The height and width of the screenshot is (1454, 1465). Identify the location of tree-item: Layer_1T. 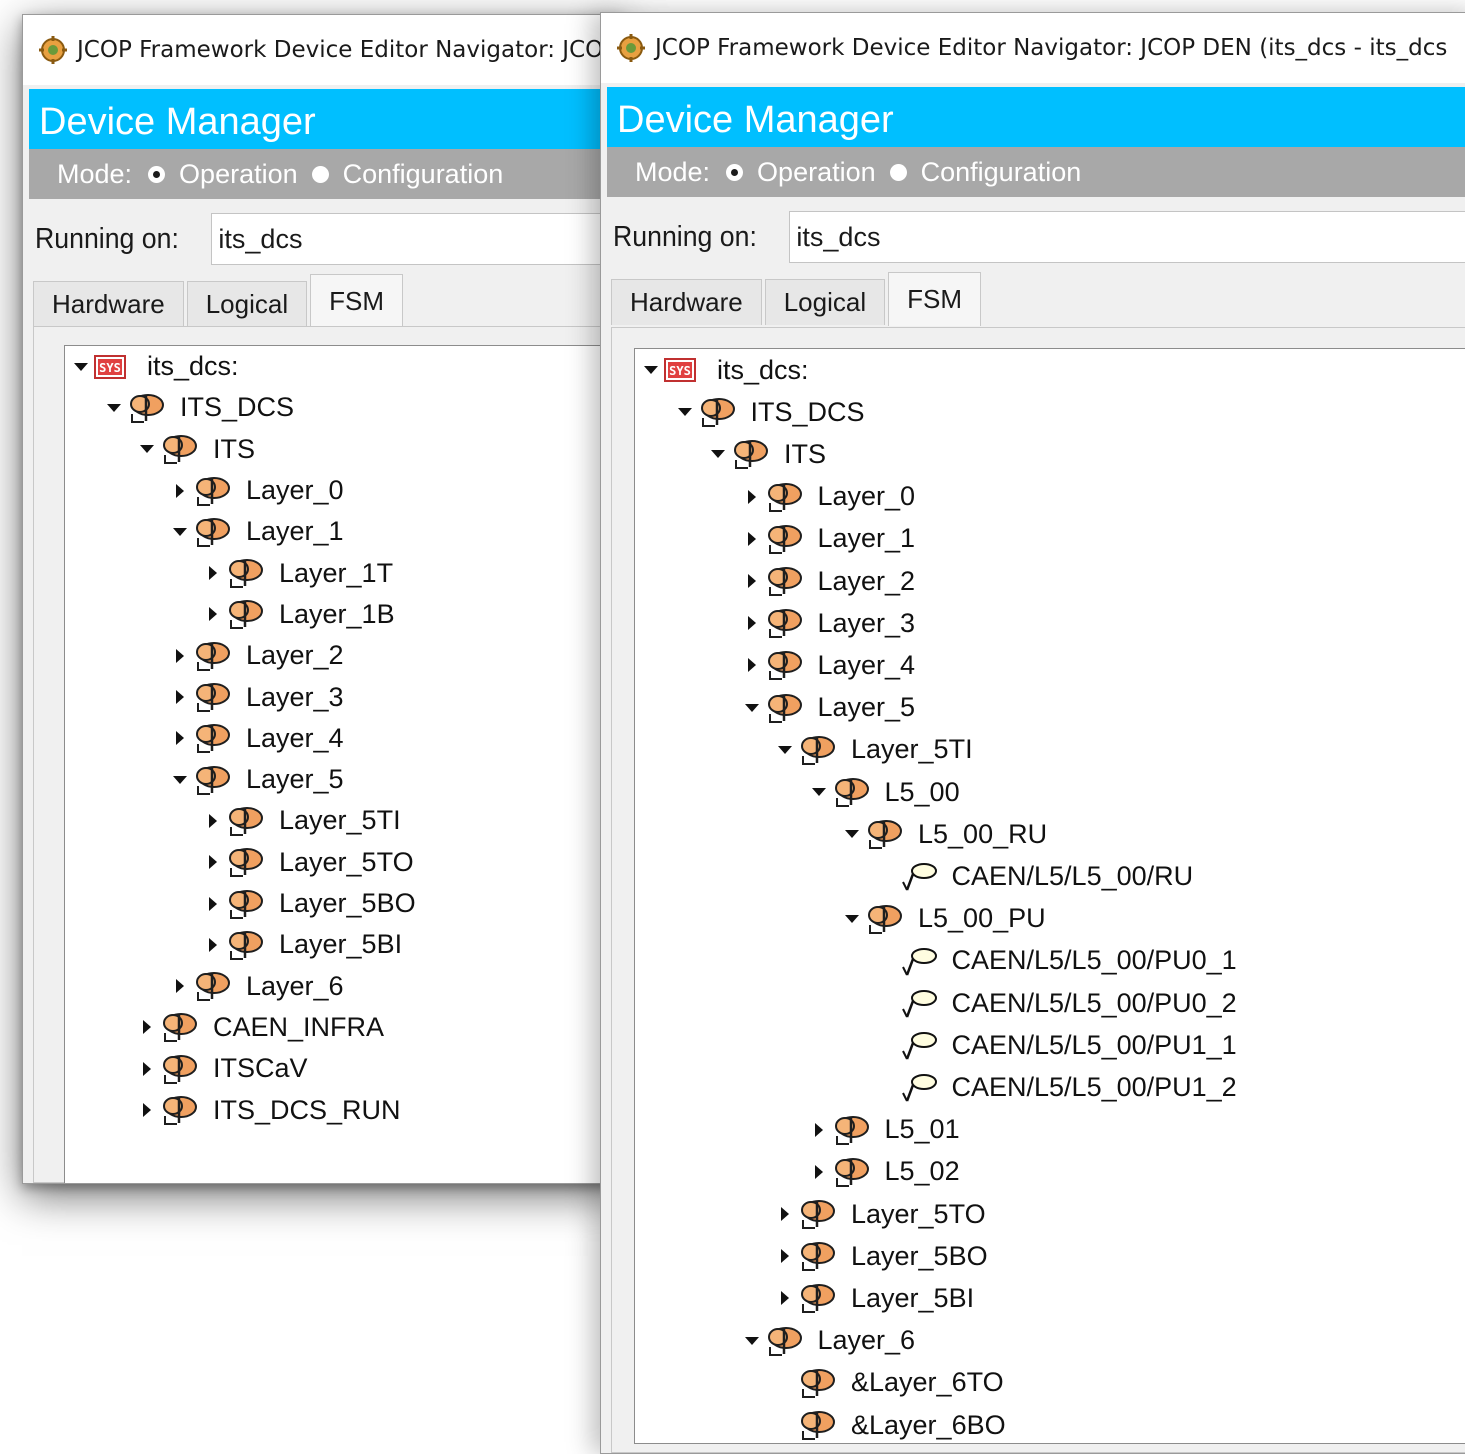
(299, 573).